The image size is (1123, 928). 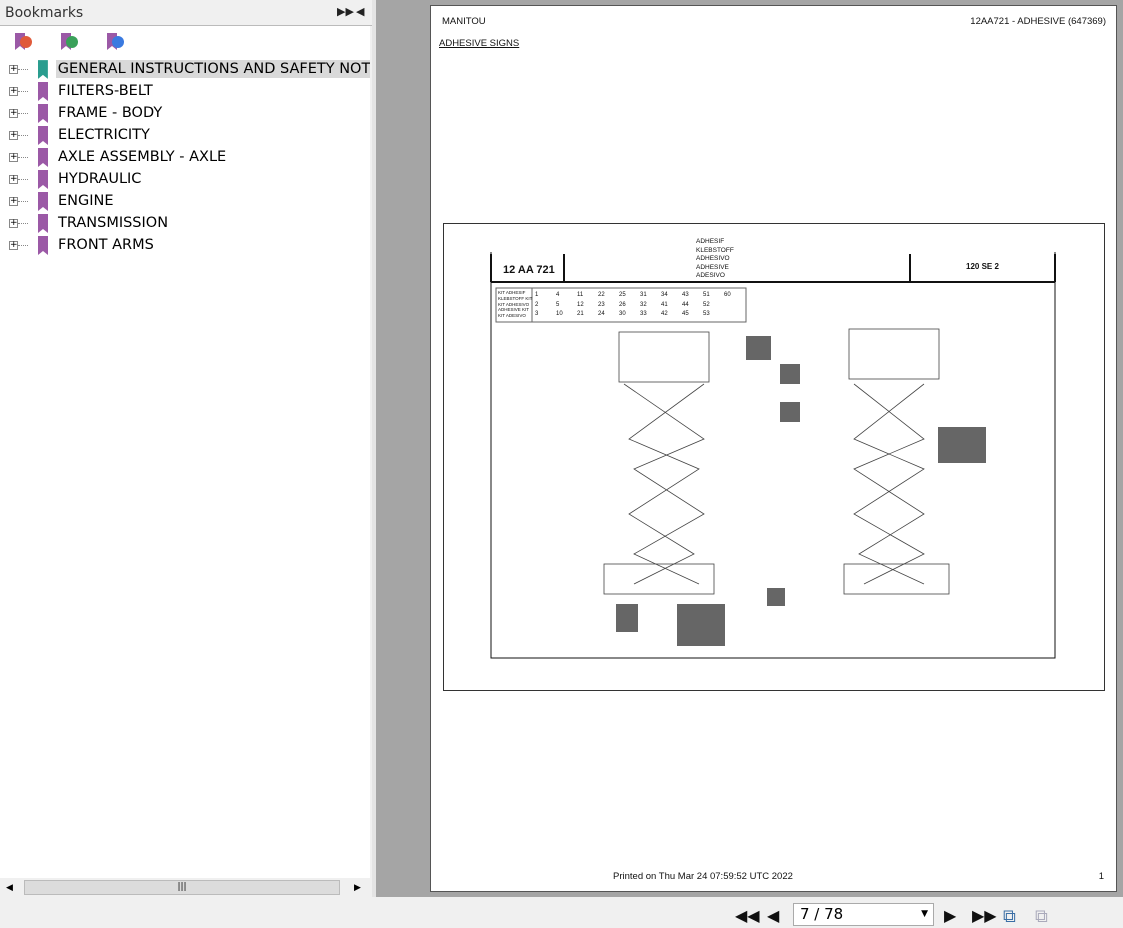 I want to click on bookmark-label: ELECTRICITY, so click(x=104, y=135).